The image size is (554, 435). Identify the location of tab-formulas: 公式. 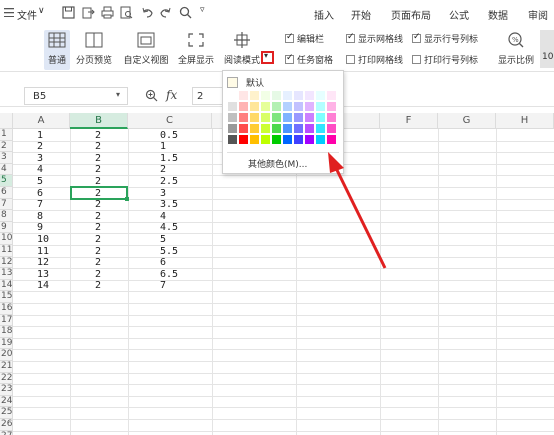
(459, 14).